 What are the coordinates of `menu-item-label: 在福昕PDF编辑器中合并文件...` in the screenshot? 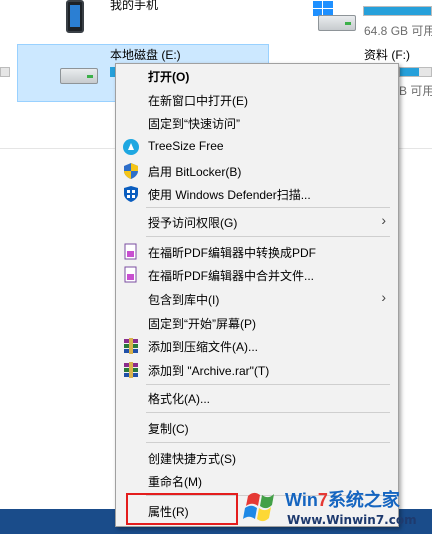 It's located at (231, 276).